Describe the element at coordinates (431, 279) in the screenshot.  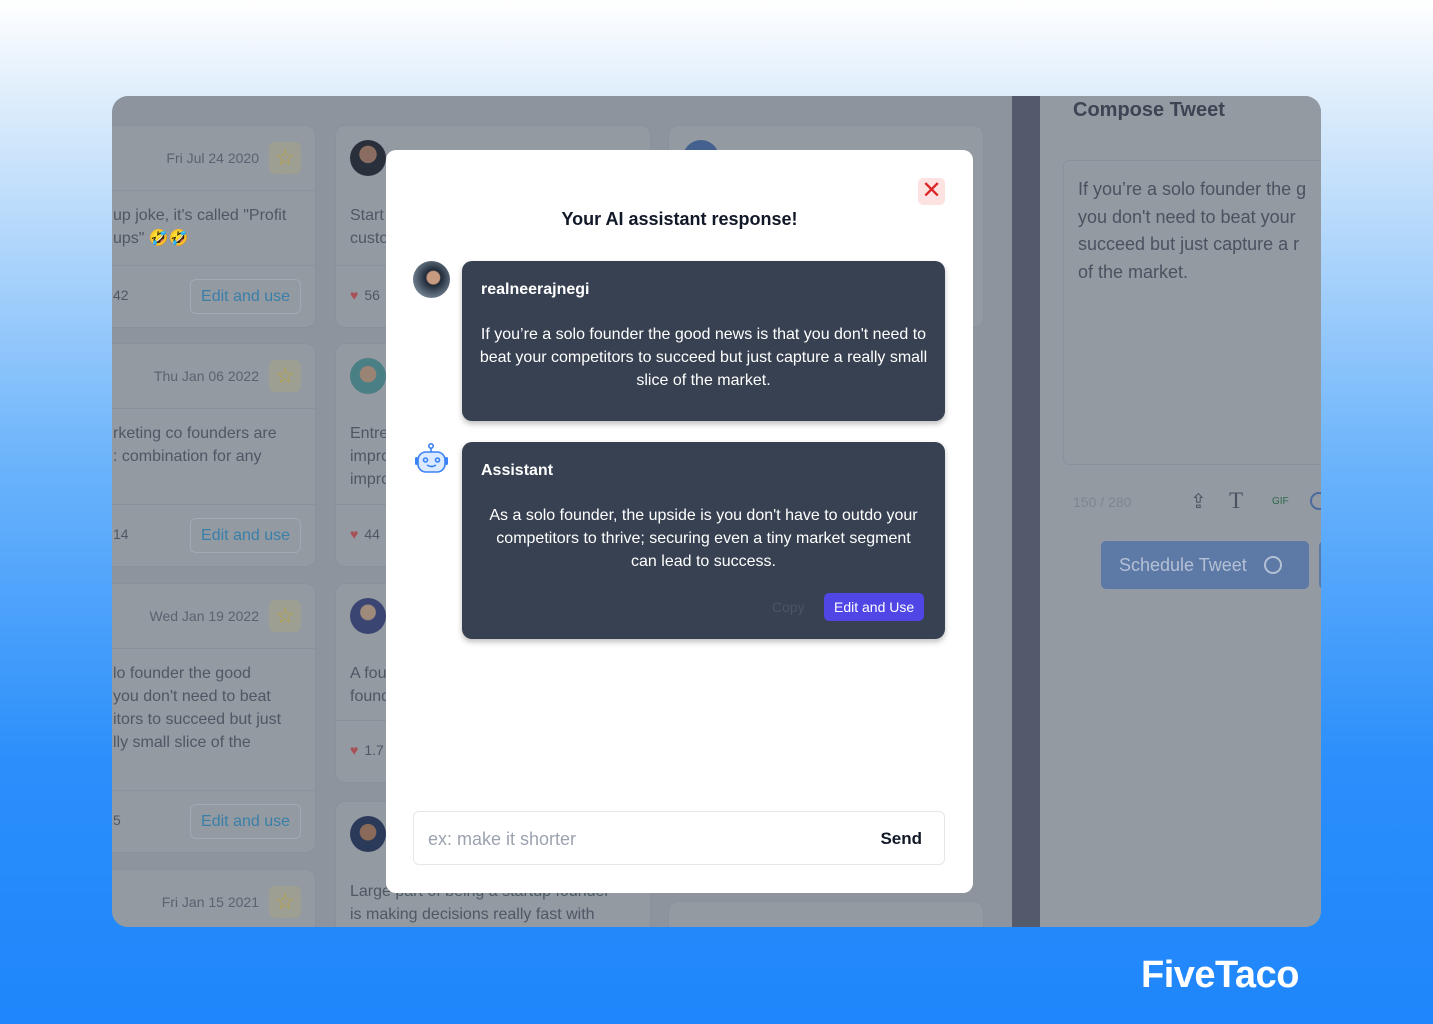
I see `user-avatar` at that location.